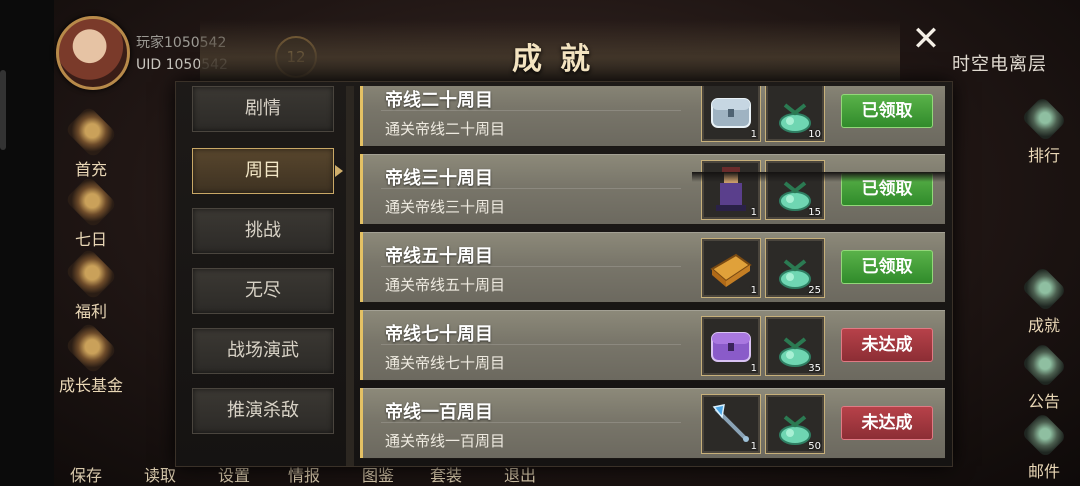 Image resolution: width=1080 pixels, height=486 pixels. Describe the element at coordinates (821, 177) in the screenshot. I see `list-fade` at that location.